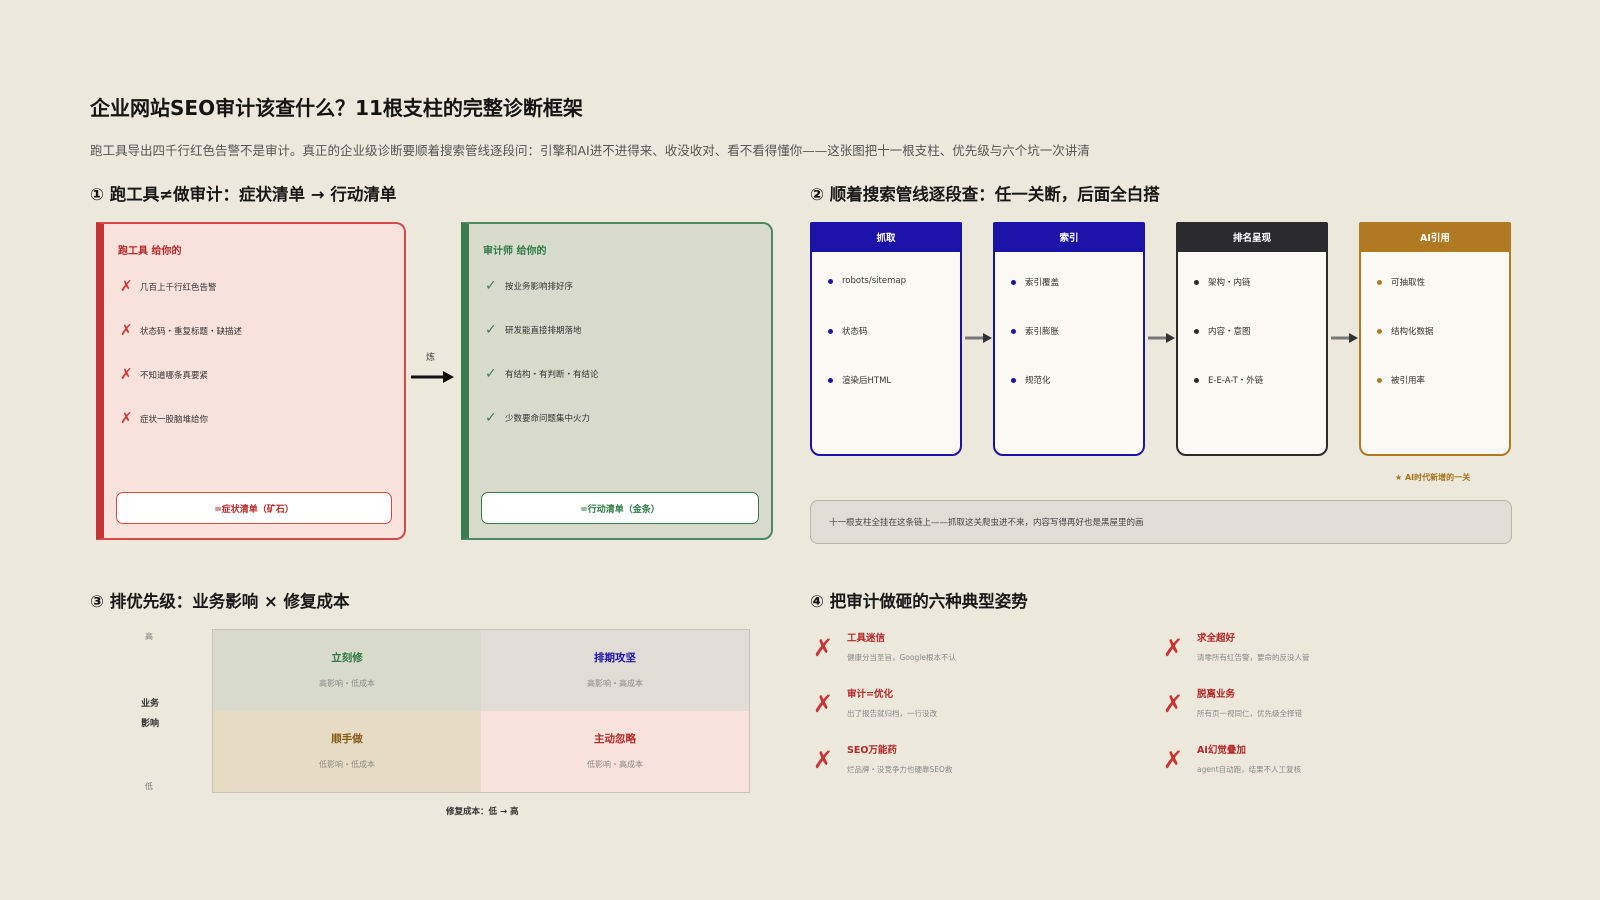  I want to click on stage-item: E-E-A-T・外链, so click(1228, 380).